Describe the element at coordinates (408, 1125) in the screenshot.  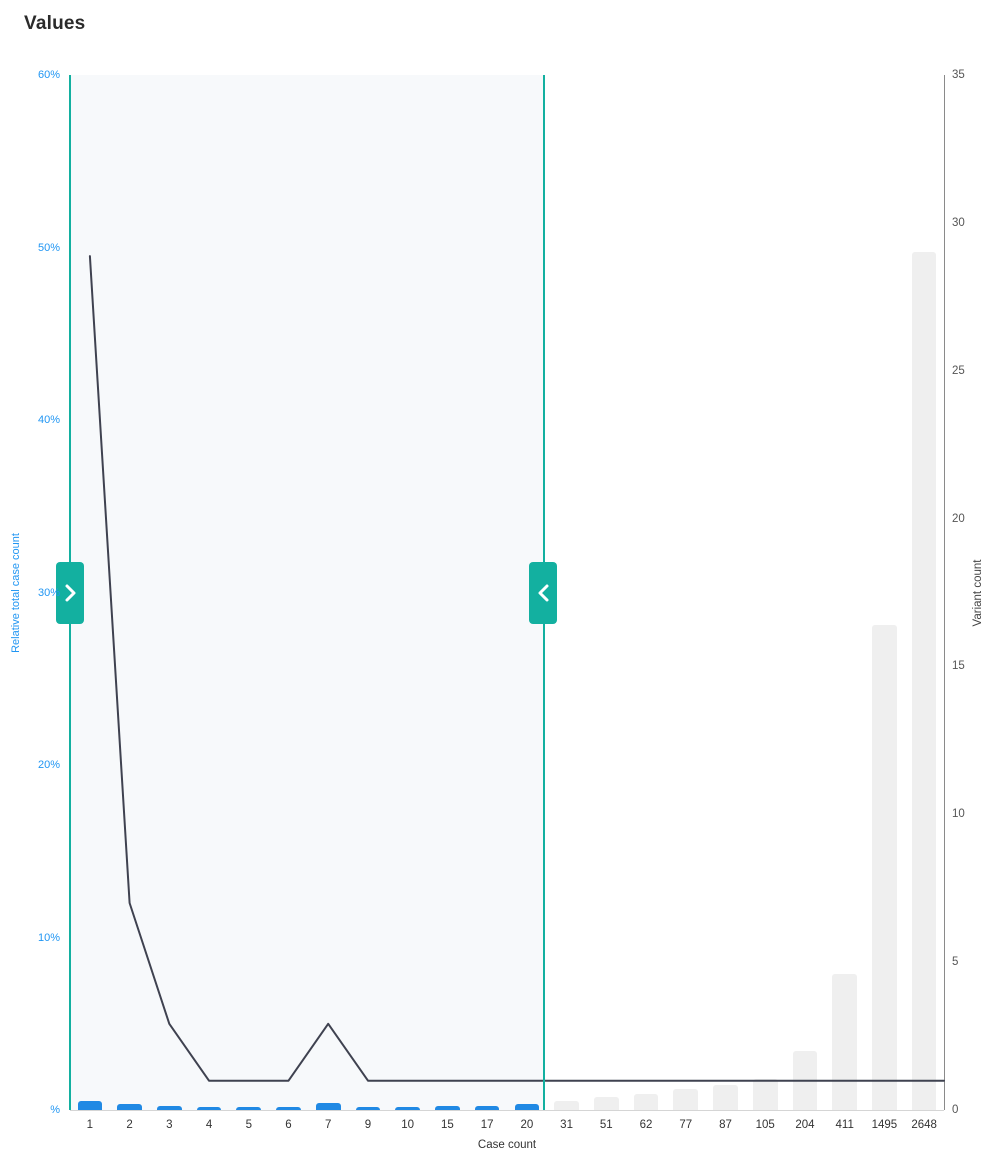
I see `x-axis-tick: 10` at that location.